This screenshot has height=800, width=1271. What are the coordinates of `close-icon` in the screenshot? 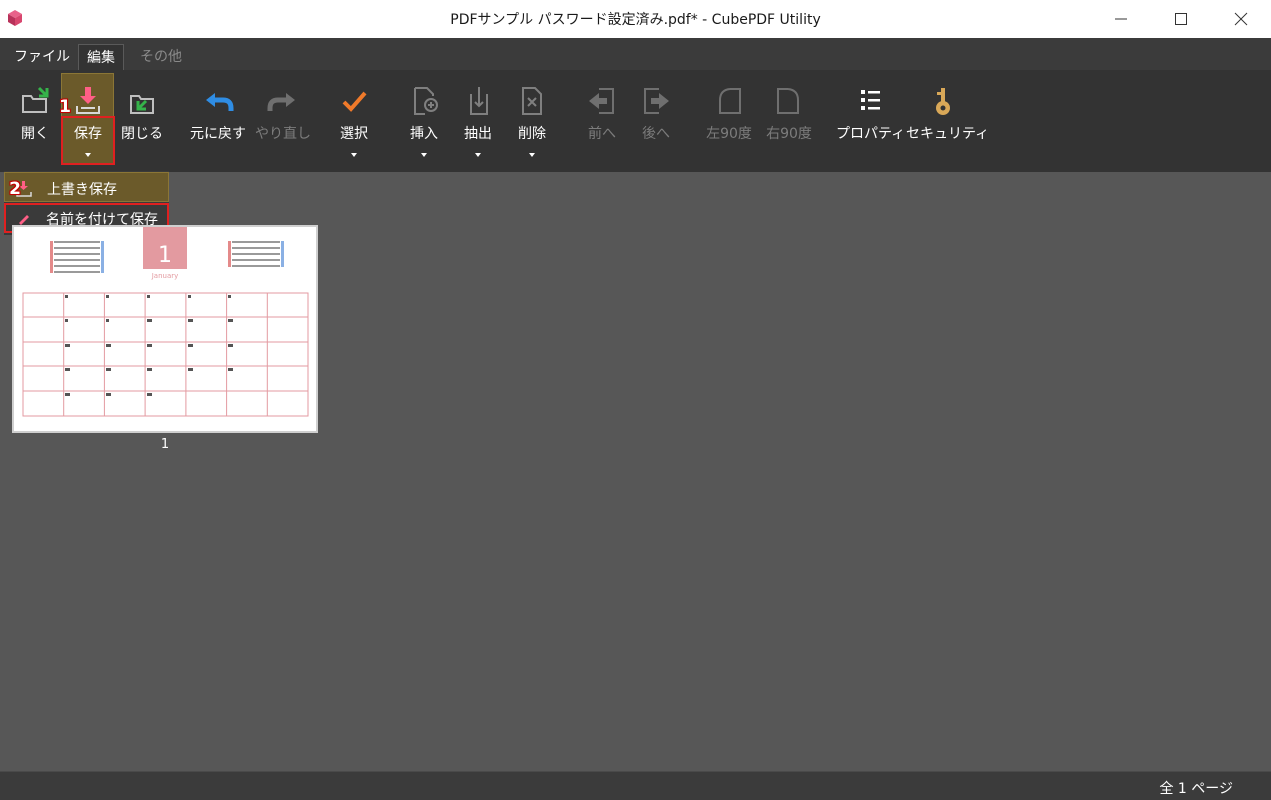 It's located at (1241, 19).